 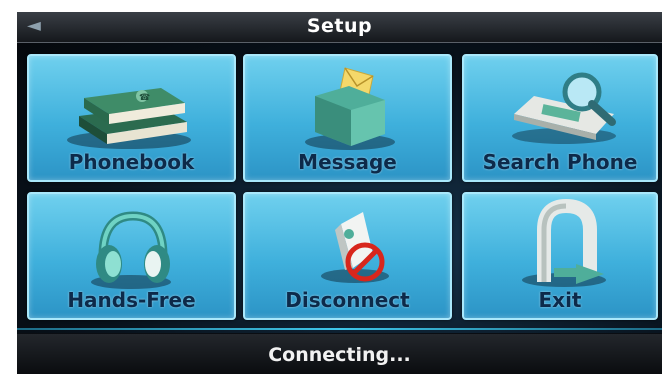 I want to click on divider, so click(x=339, y=329).